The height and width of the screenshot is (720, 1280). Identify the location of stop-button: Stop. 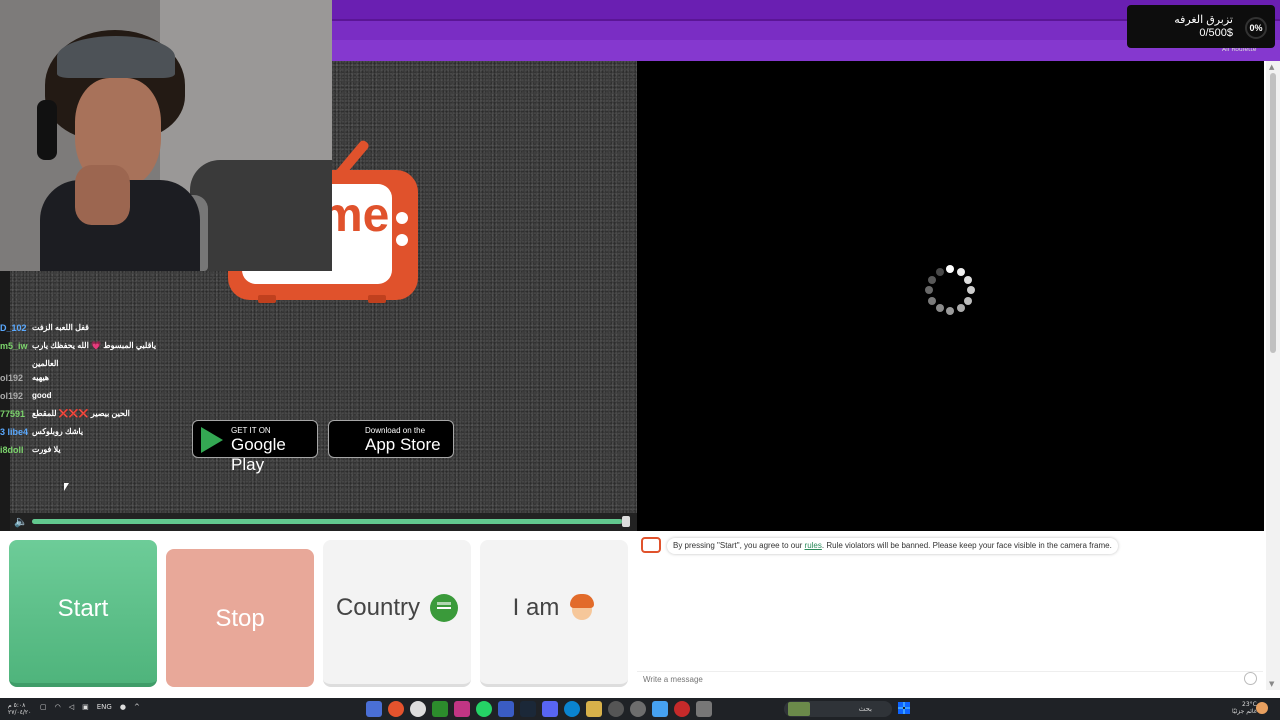
(240, 618).